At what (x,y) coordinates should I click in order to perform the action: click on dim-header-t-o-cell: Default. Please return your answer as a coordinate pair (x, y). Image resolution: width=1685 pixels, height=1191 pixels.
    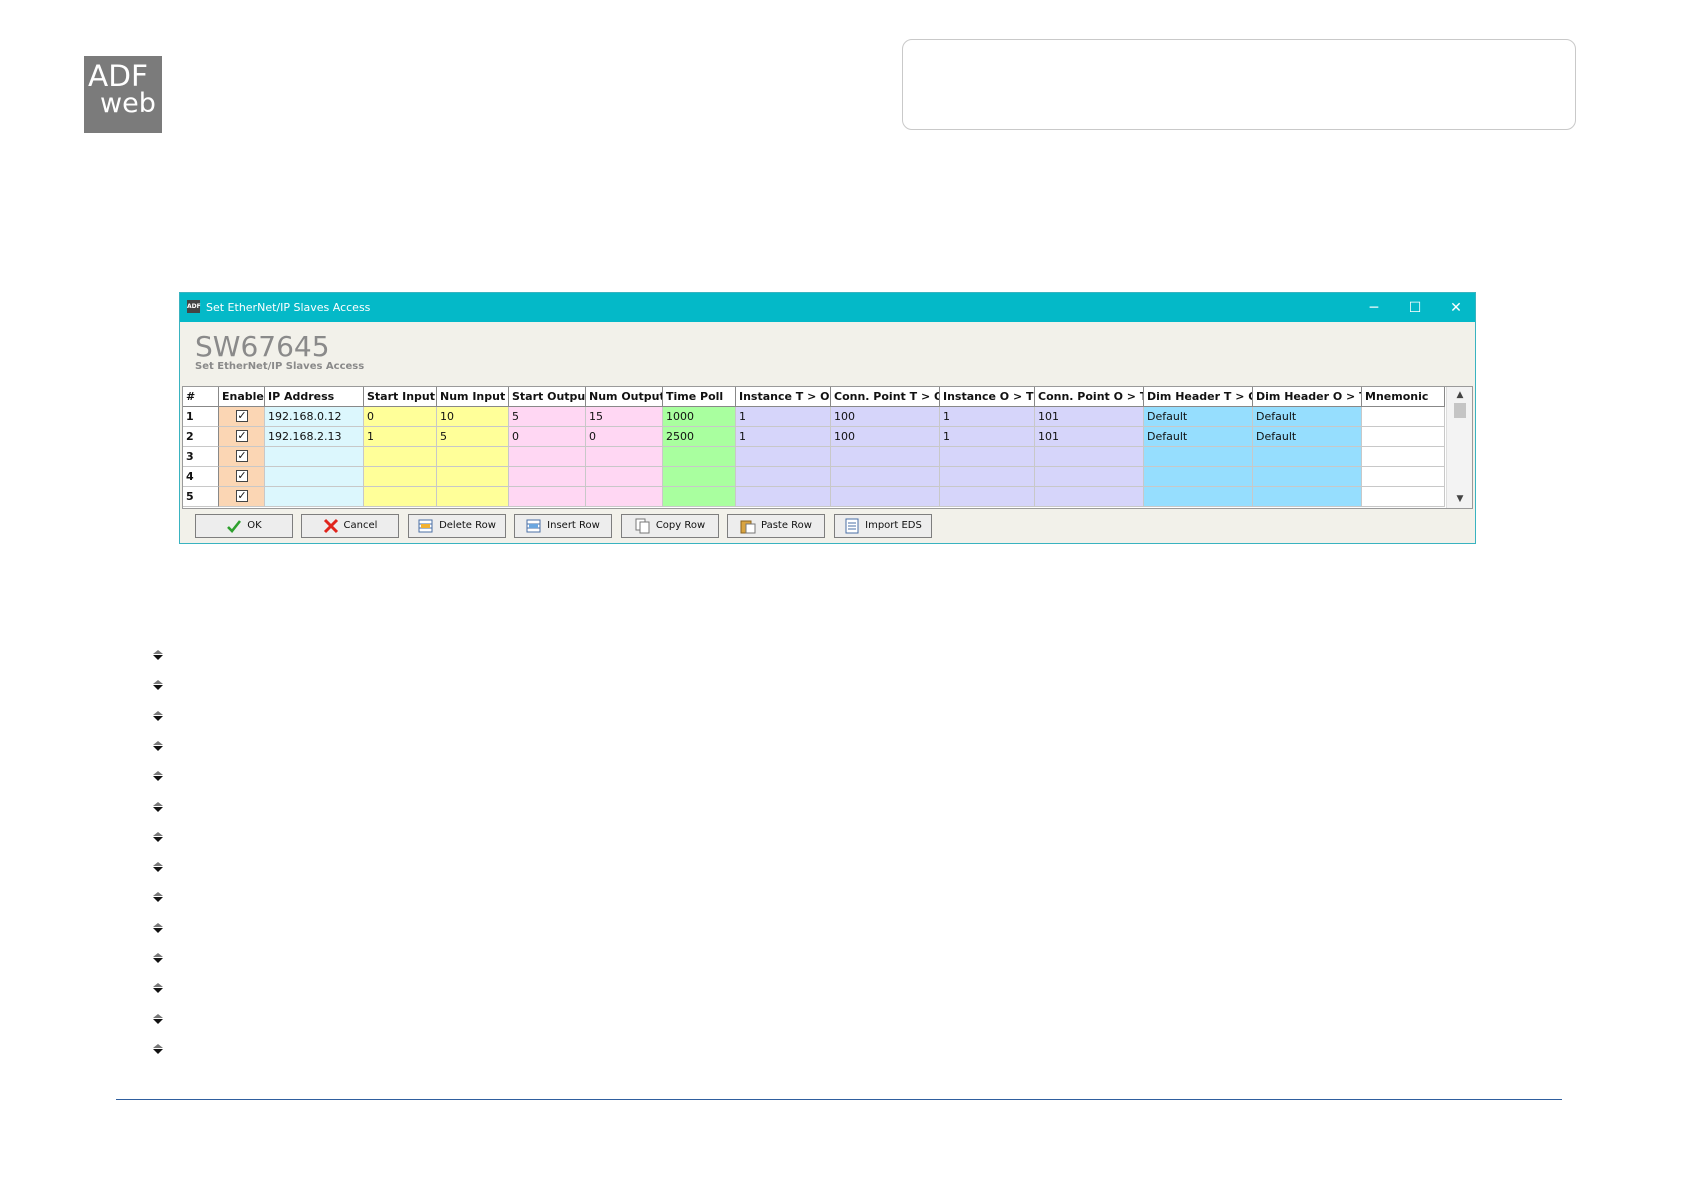
    Looking at the image, I should click on (1198, 417).